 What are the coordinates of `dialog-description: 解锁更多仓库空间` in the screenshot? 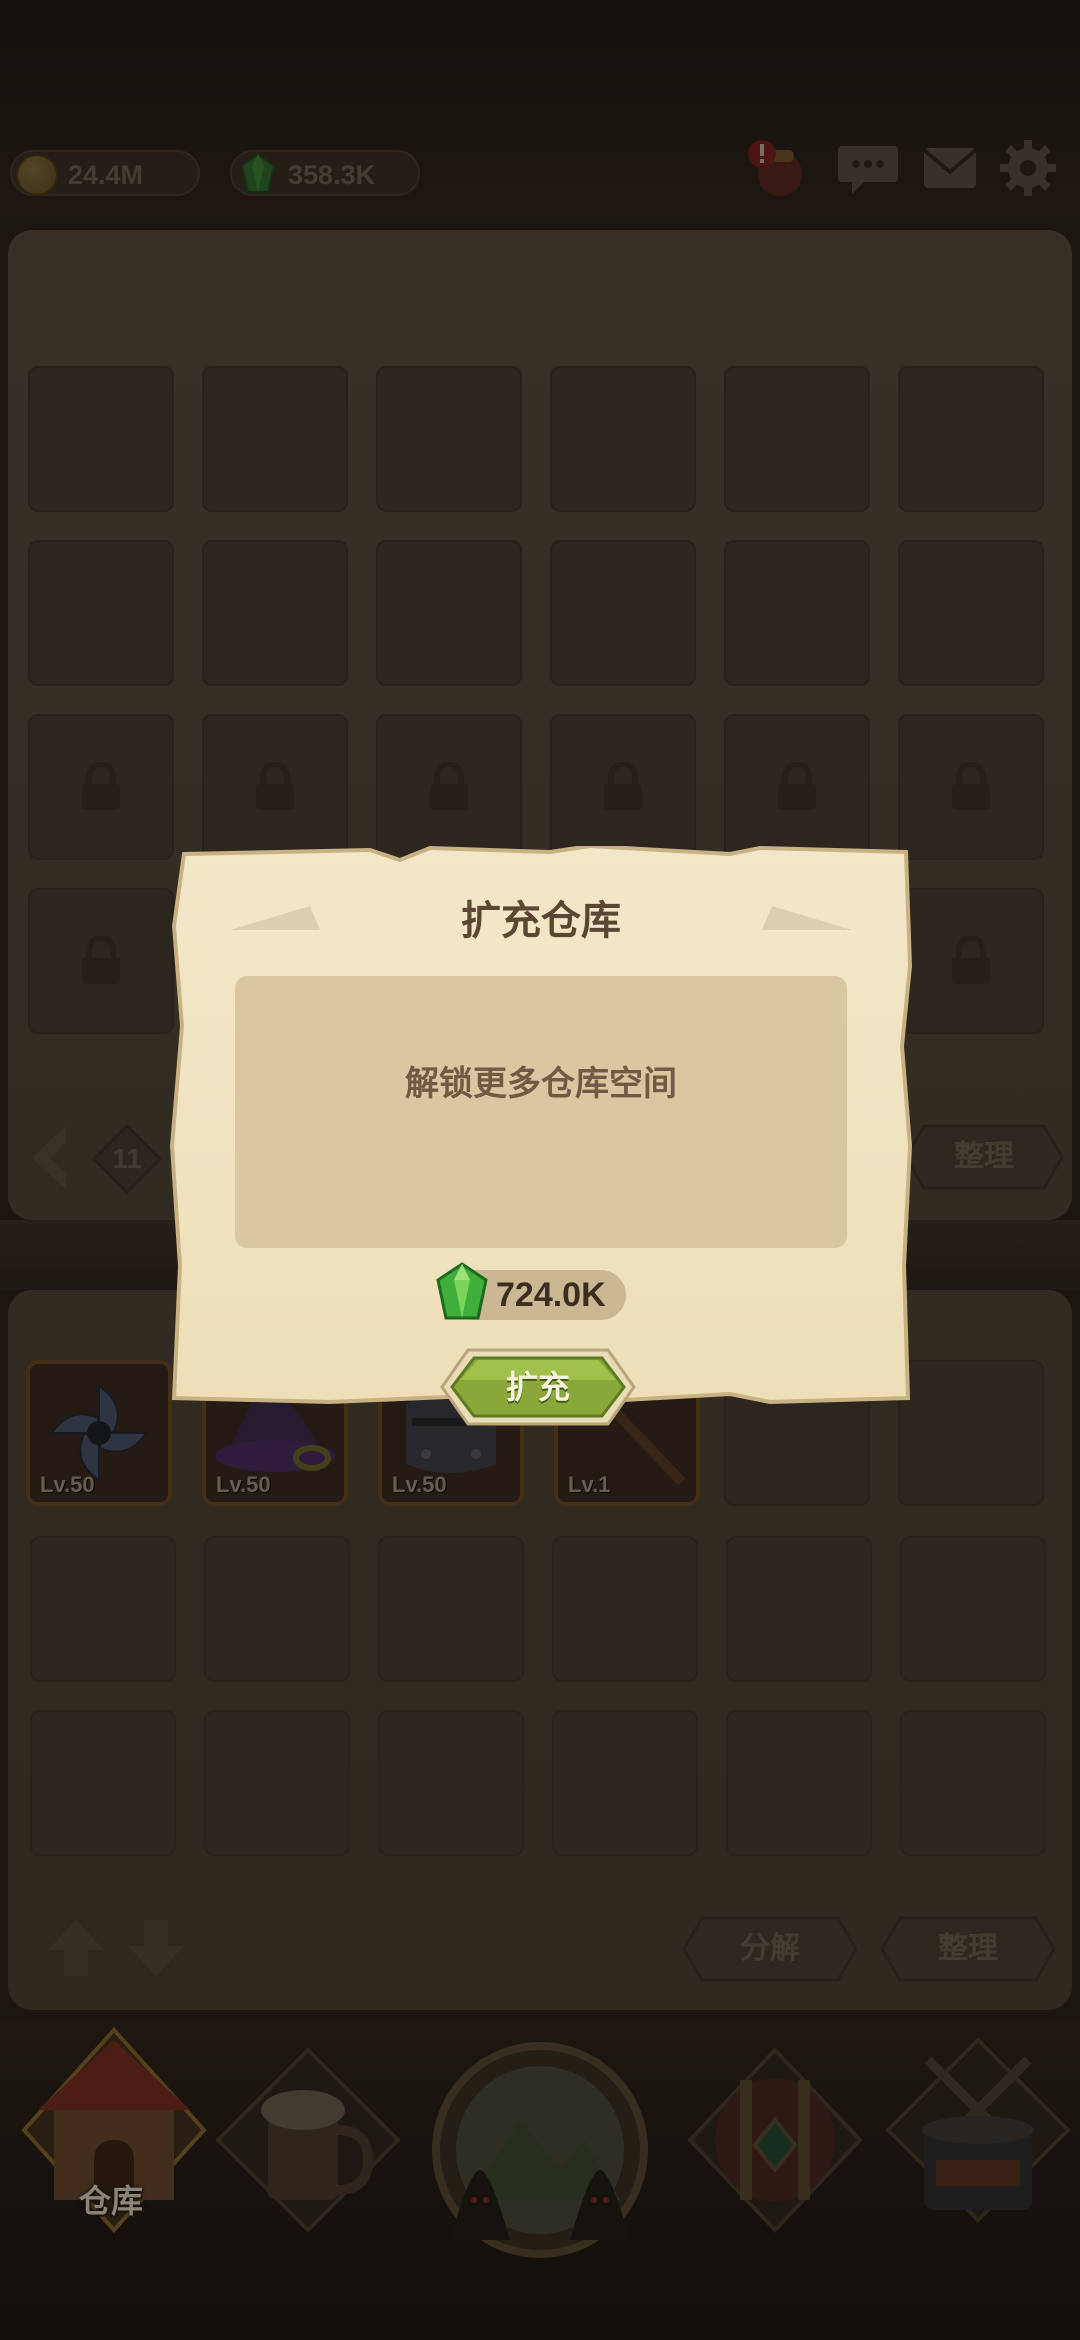 It's located at (541, 1084).